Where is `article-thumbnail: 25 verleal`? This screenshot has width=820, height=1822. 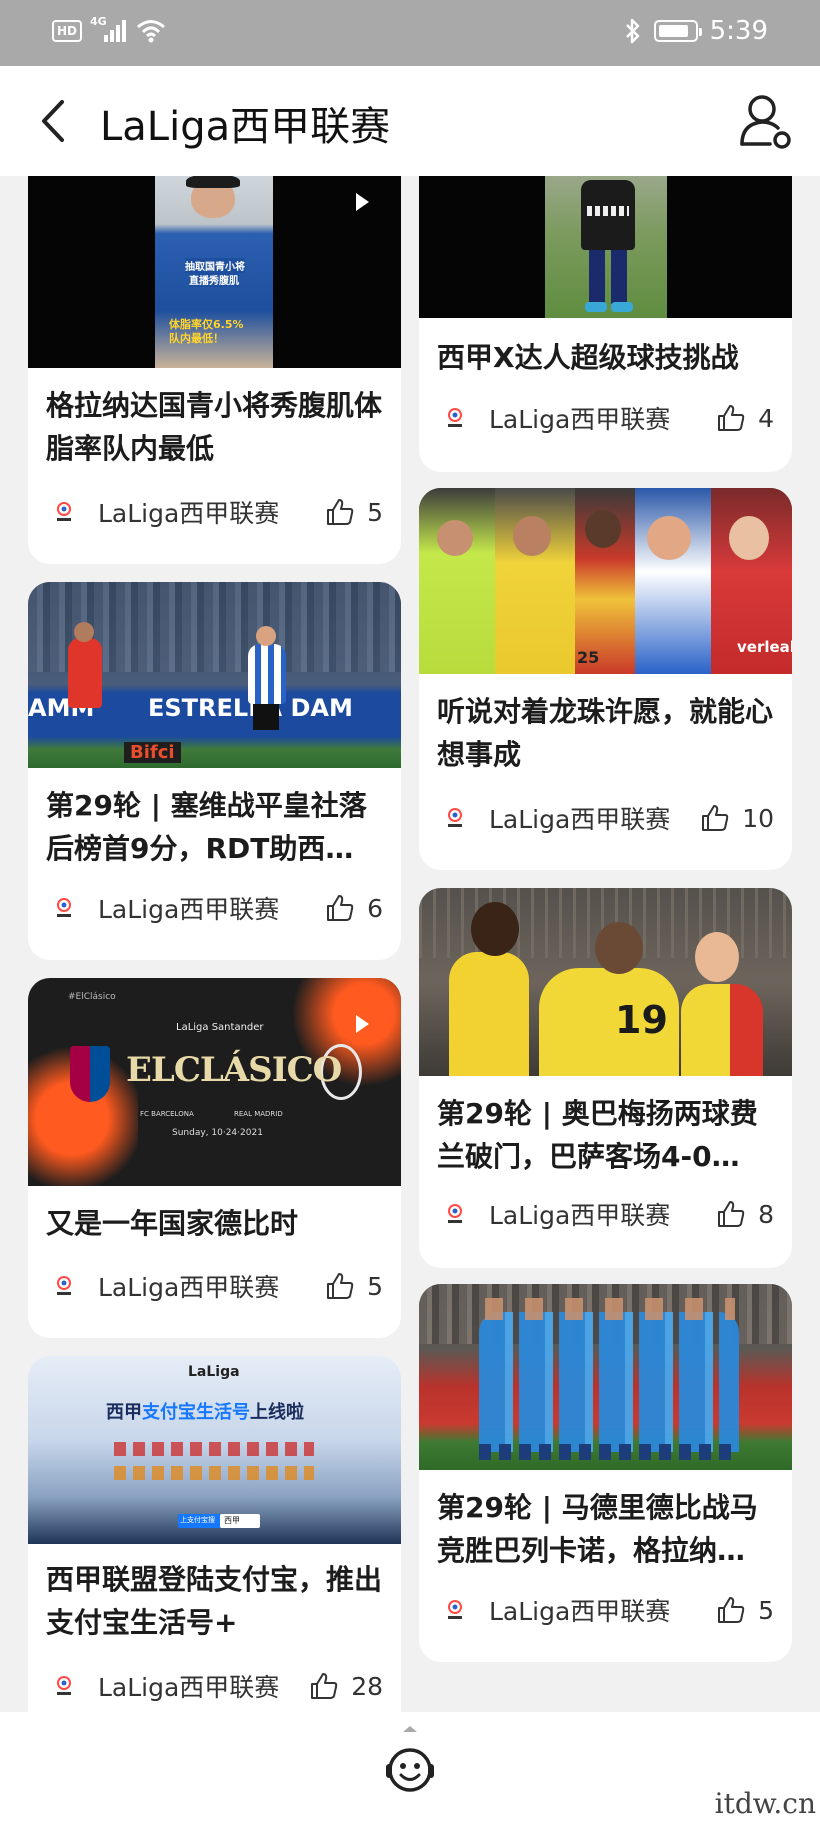 article-thumbnail: 25 verleal is located at coordinates (605, 581).